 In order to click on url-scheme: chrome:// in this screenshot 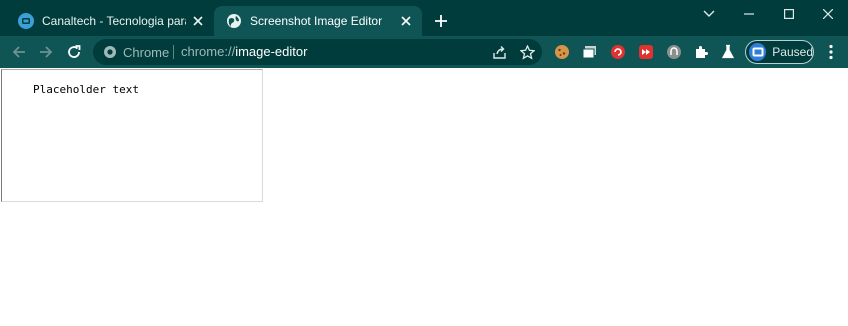, I will do `click(208, 51)`.